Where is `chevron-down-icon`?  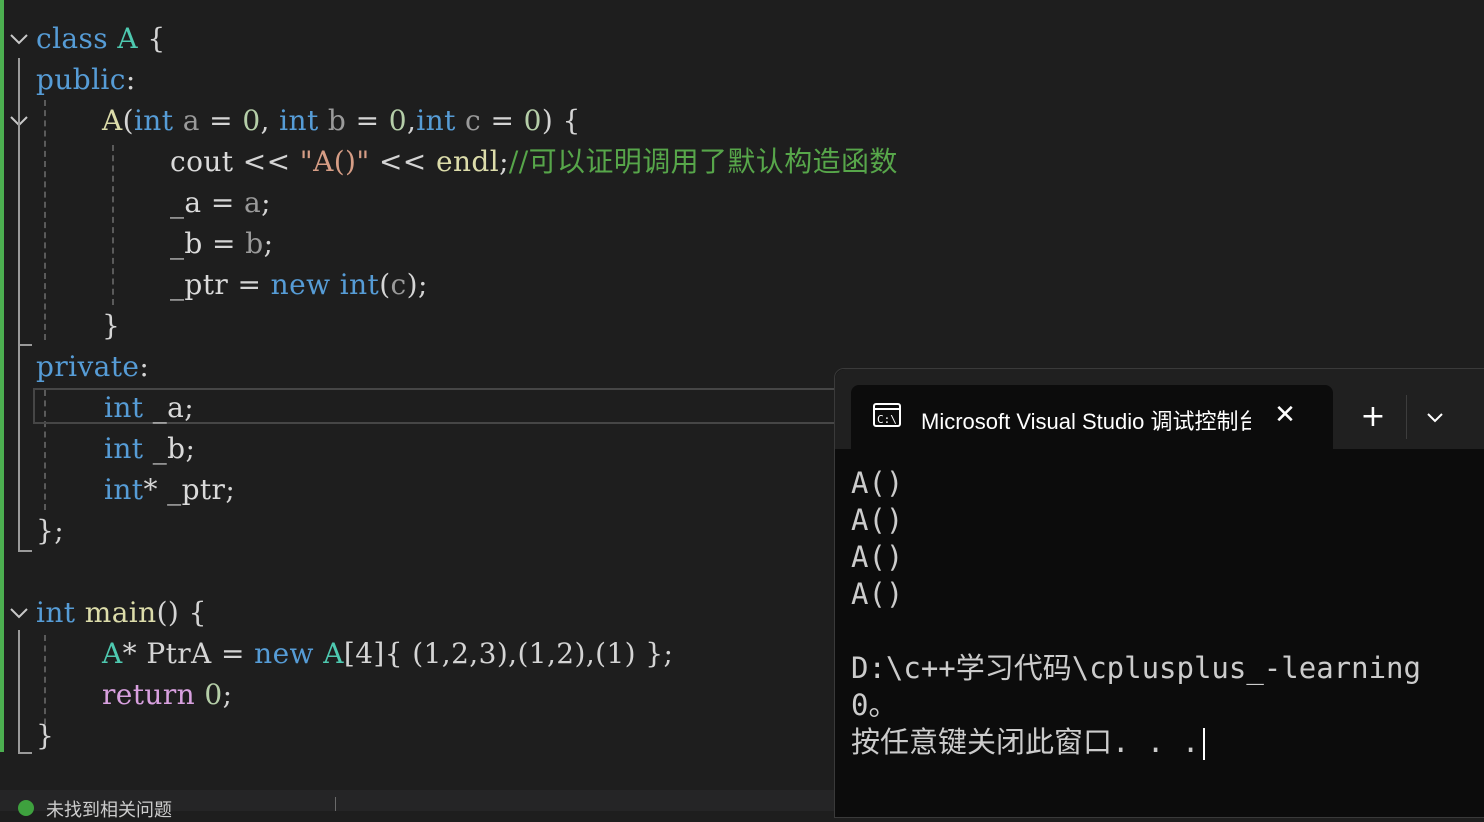 chevron-down-icon is located at coordinates (1435, 417).